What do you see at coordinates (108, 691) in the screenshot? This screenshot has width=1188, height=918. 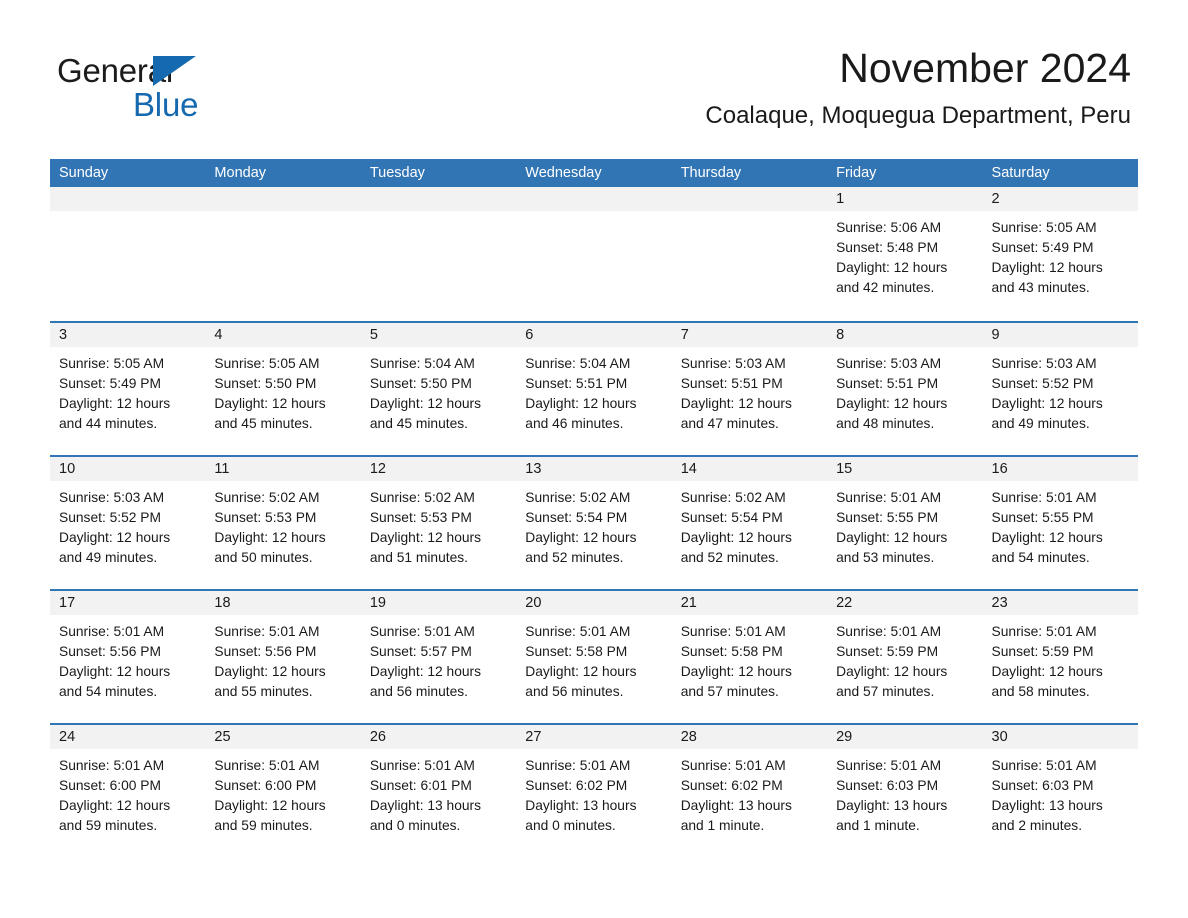 I see `daylight-text-line2: and 54 minutes.` at bounding box center [108, 691].